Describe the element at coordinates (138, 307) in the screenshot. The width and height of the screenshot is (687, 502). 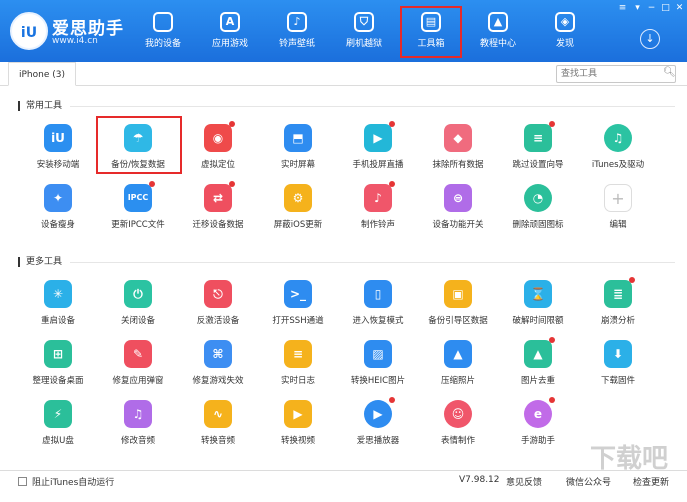
I see `tool-item: ⏻ 关闭设备` at that location.